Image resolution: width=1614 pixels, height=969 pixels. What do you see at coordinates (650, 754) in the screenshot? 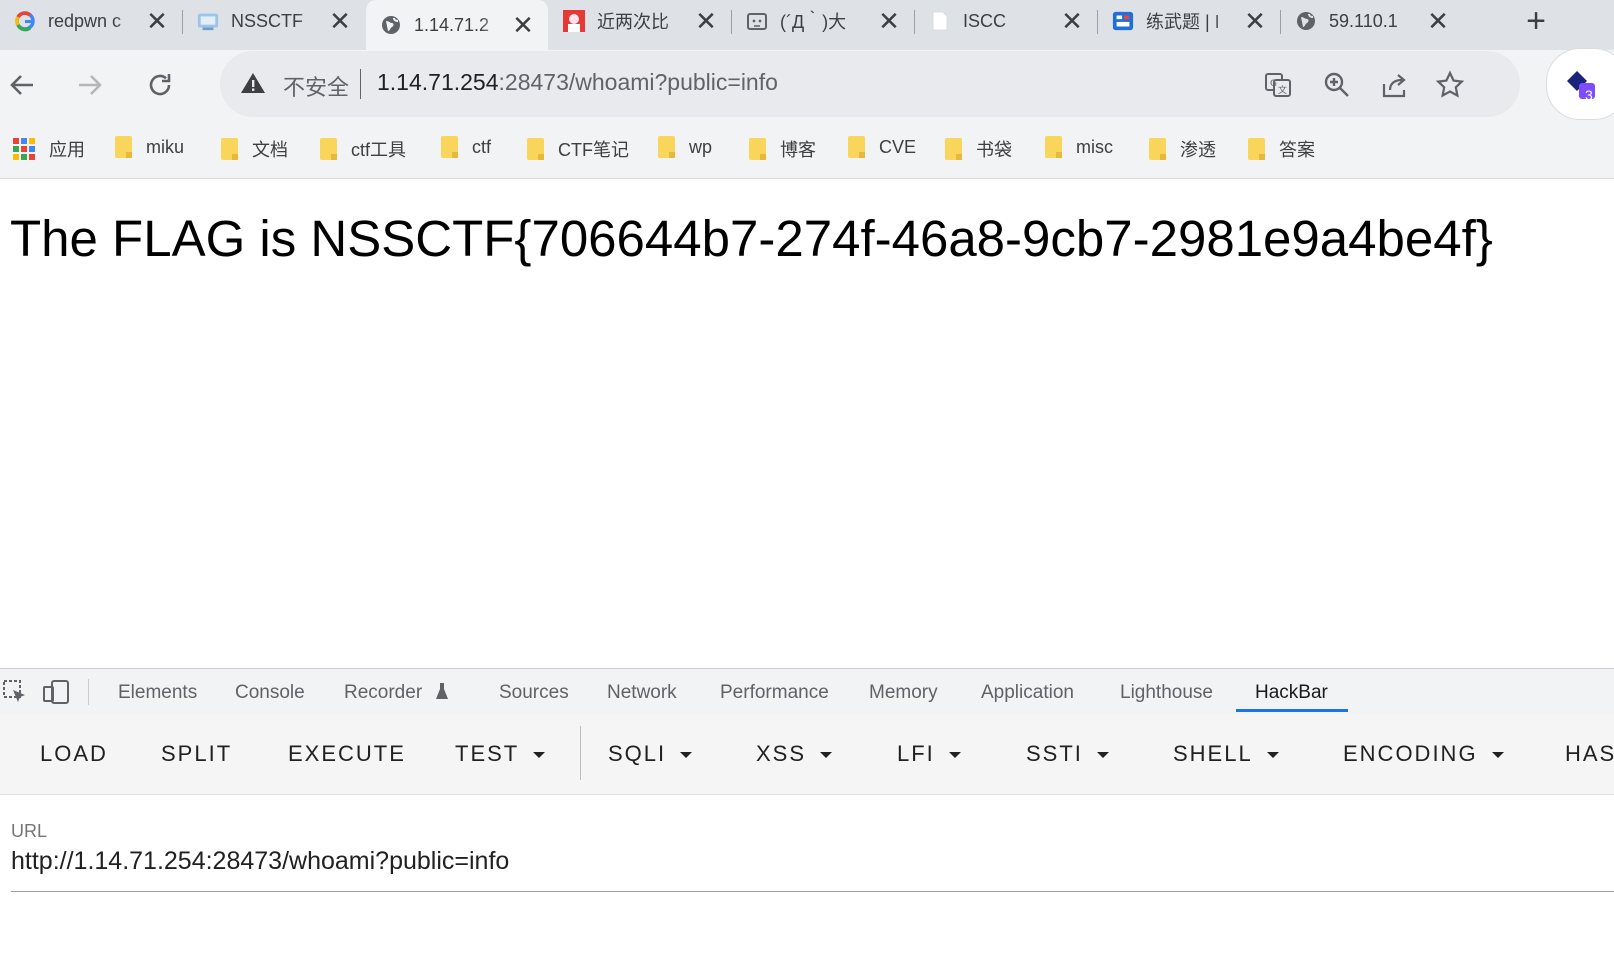
I see `sqli-dropdown: SQLI` at bounding box center [650, 754].